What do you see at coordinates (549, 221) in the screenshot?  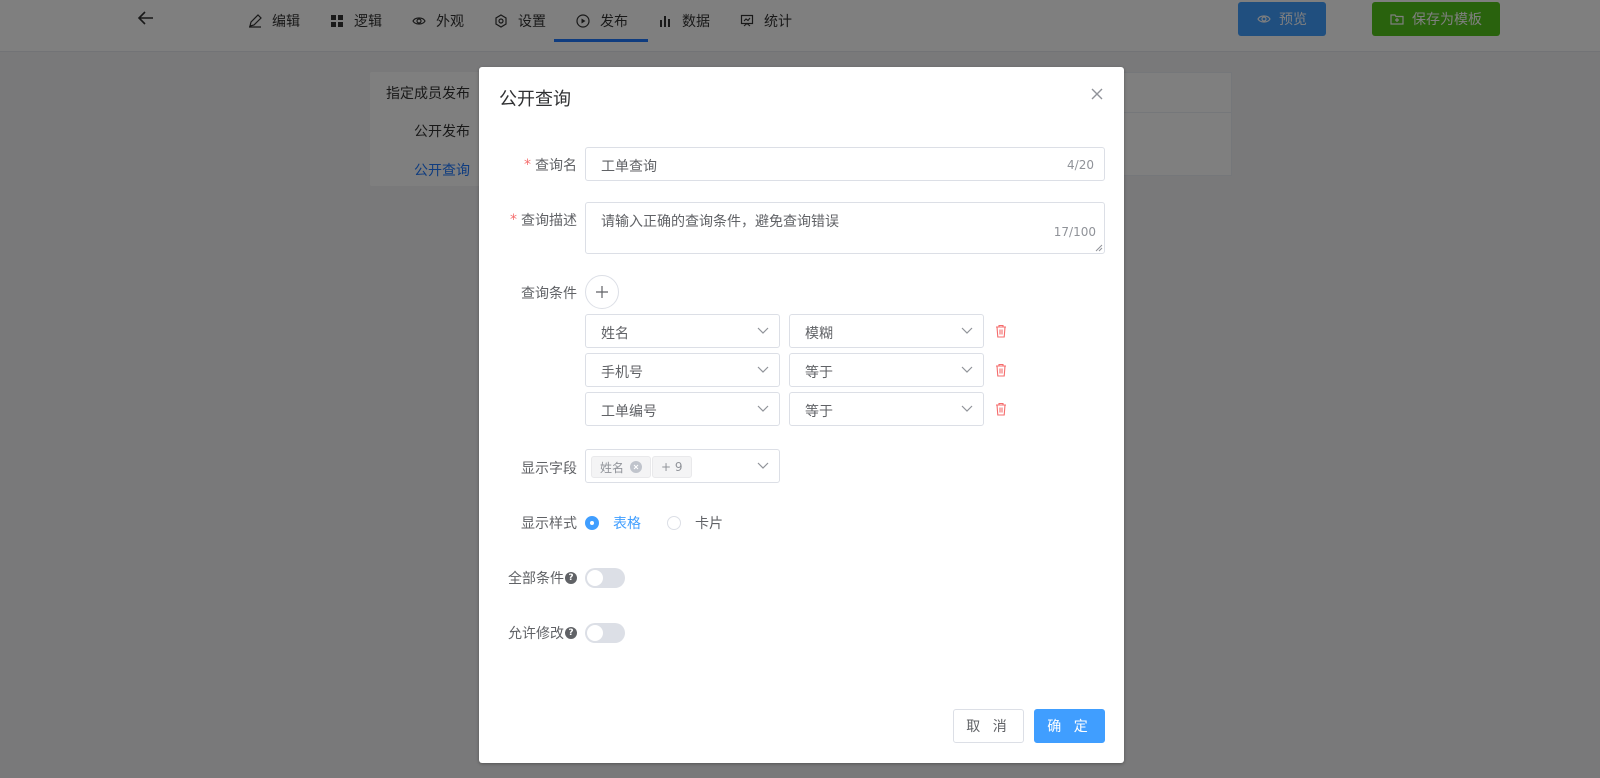 I see `label-text: 查询描述` at bounding box center [549, 221].